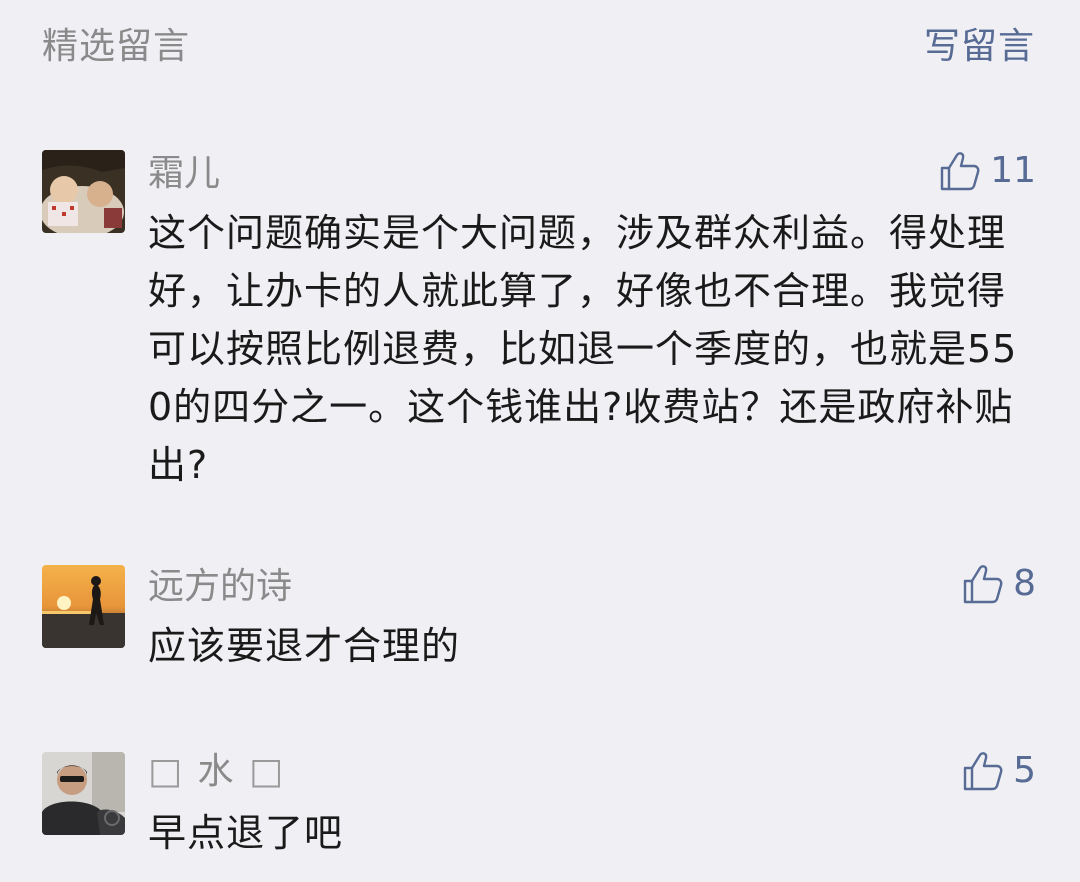 This screenshot has width=1080, height=882. I want to click on like-count: 11, so click(1013, 170).